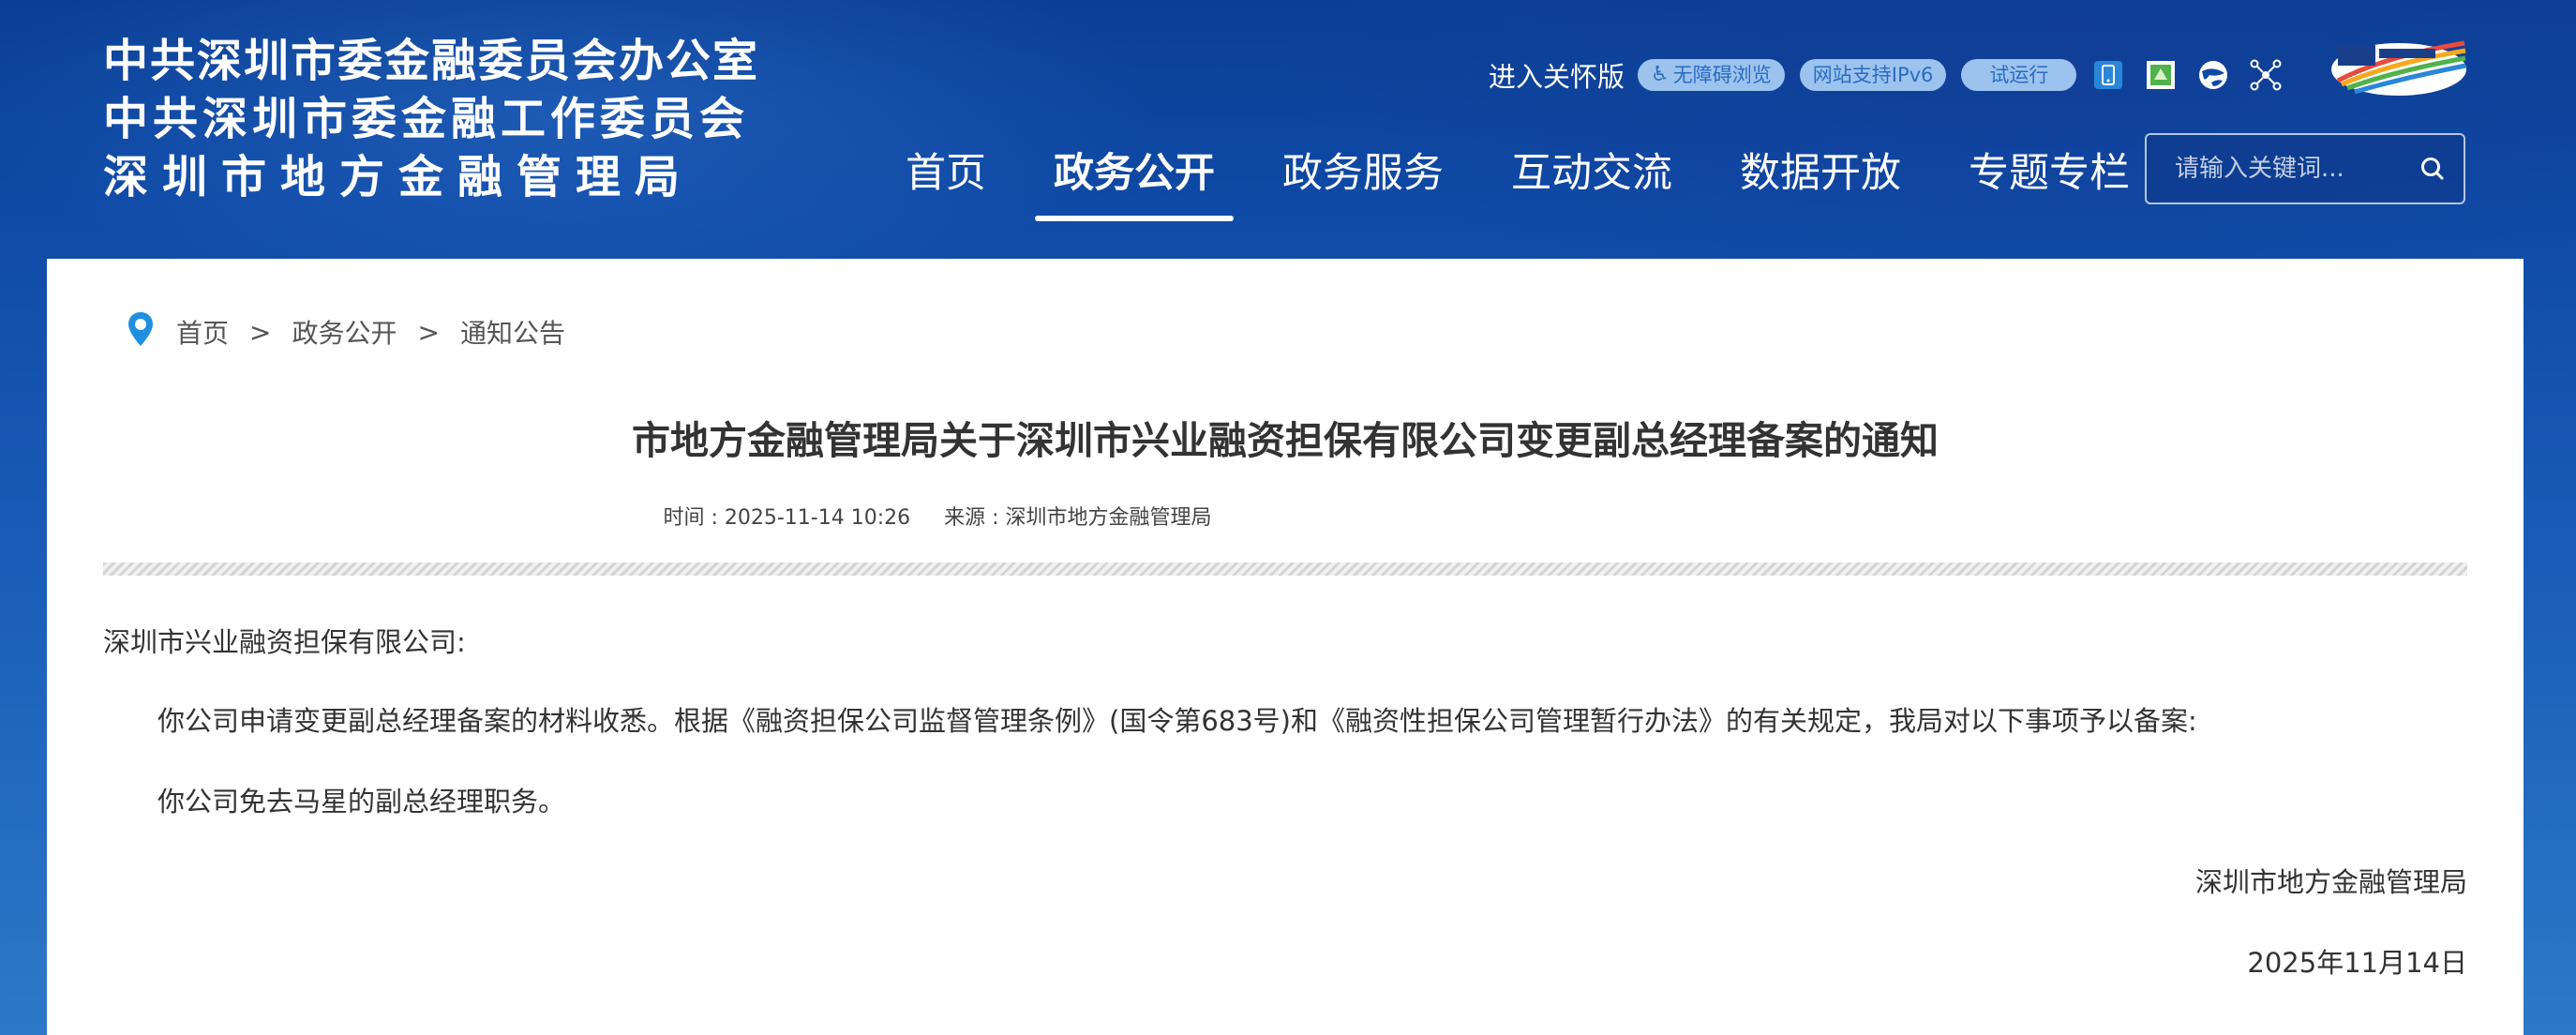 The image size is (2576, 1035). What do you see at coordinates (1135, 181) in the screenshot?
I see `nav-government-affairs: 政务公开` at bounding box center [1135, 181].